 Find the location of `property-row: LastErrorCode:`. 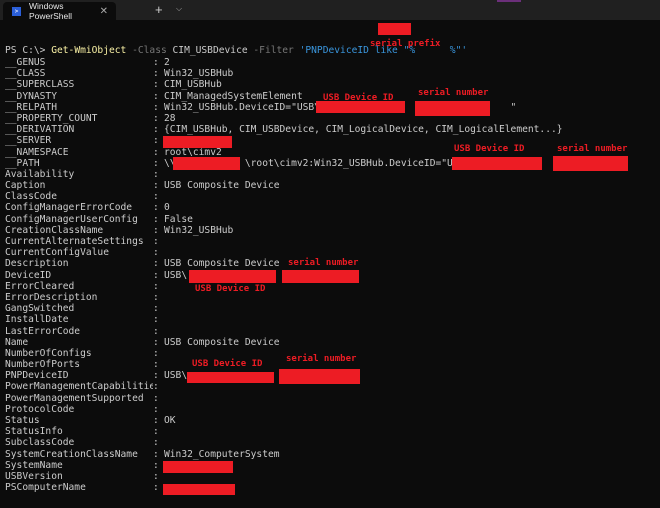

property-row: LastErrorCode: is located at coordinates (332, 331).